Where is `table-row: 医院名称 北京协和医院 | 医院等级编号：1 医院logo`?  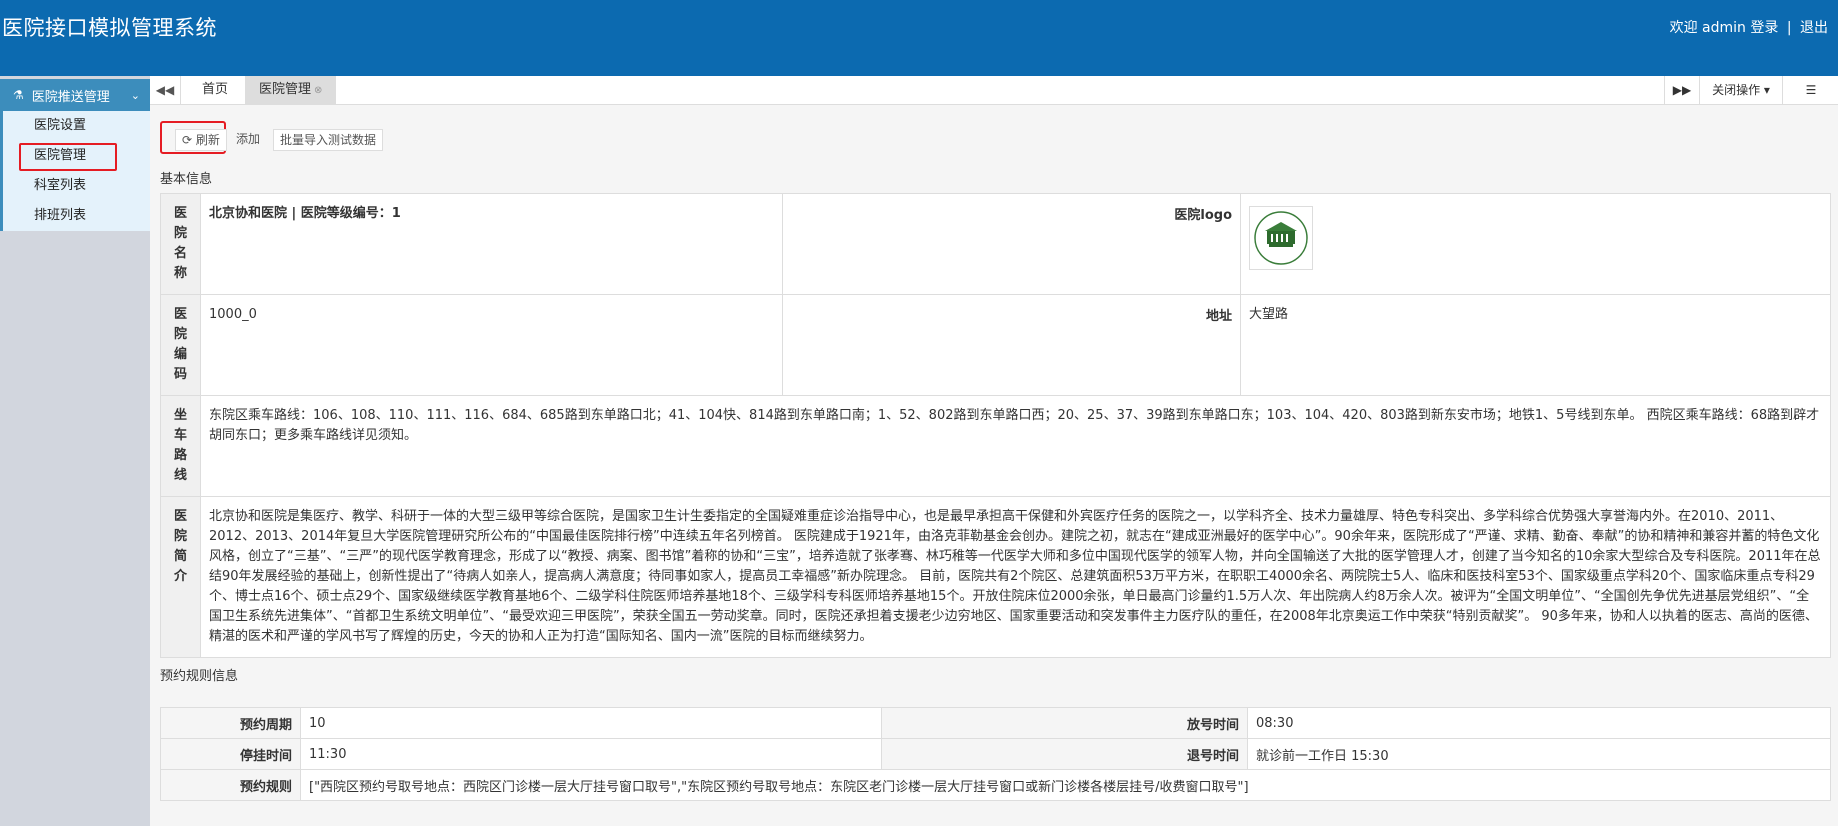
table-row: 医院名称 北京协和医院 | 医院等级编号：1 医院logo is located at coordinates (995, 244).